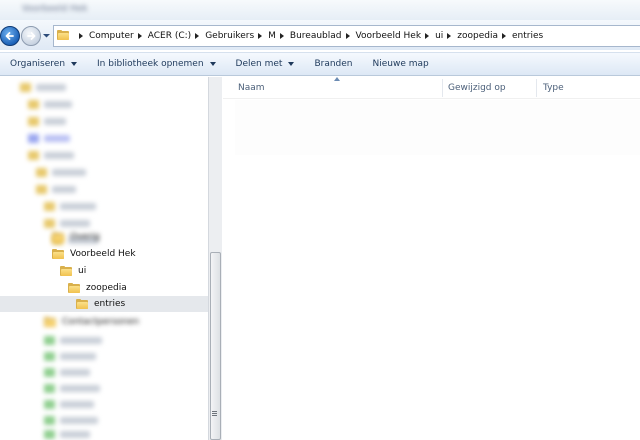  What do you see at coordinates (320, 10) in the screenshot?
I see `window-titlebar: Voorbeeld Hek` at bounding box center [320, 10].